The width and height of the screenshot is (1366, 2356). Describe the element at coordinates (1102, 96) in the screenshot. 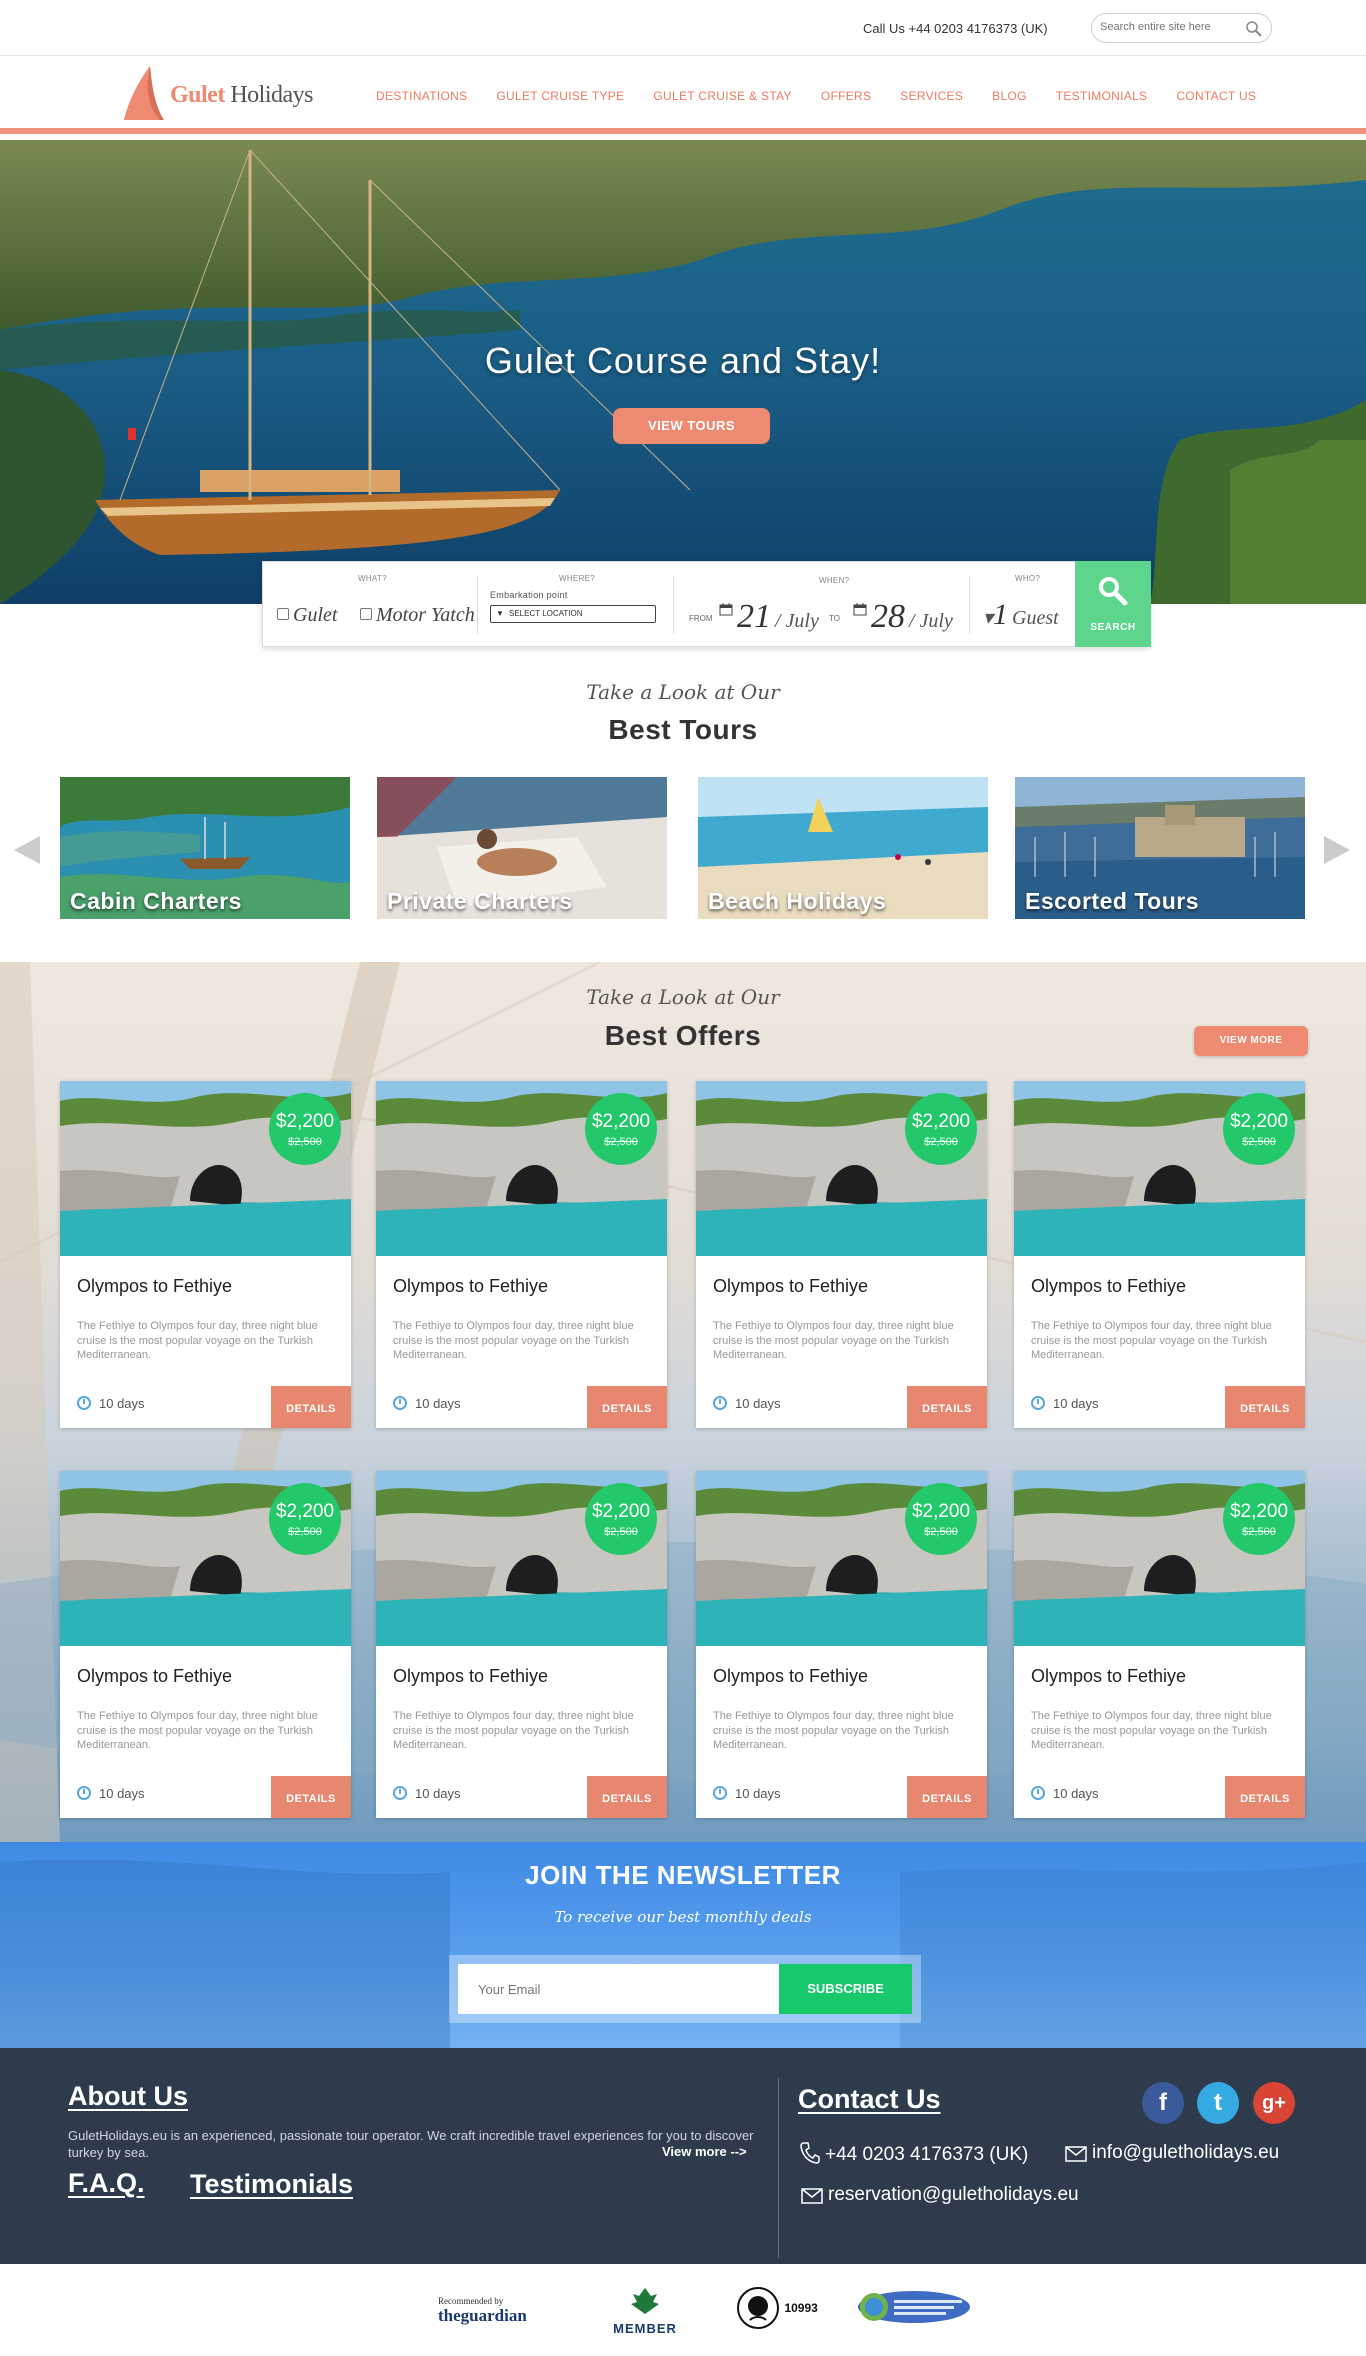

I see `nav-testimonials: TESTIMONIALS` at that location.